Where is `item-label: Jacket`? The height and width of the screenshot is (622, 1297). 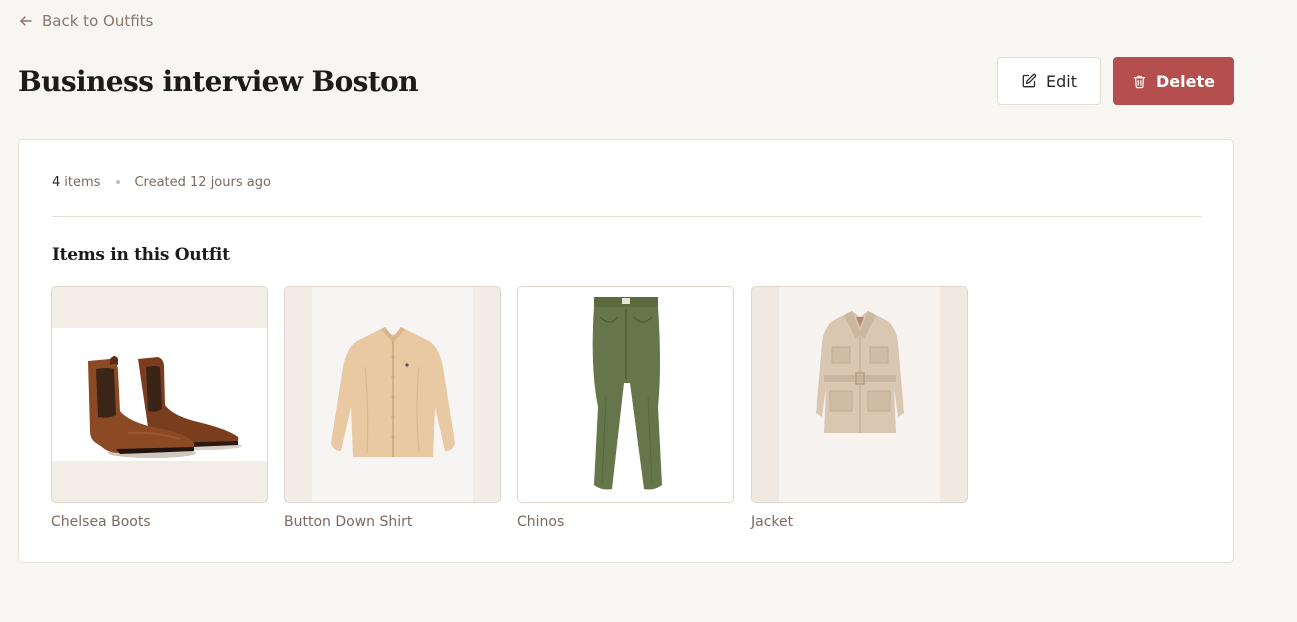
item-label: Jacket is located at coordinates (772, 522).